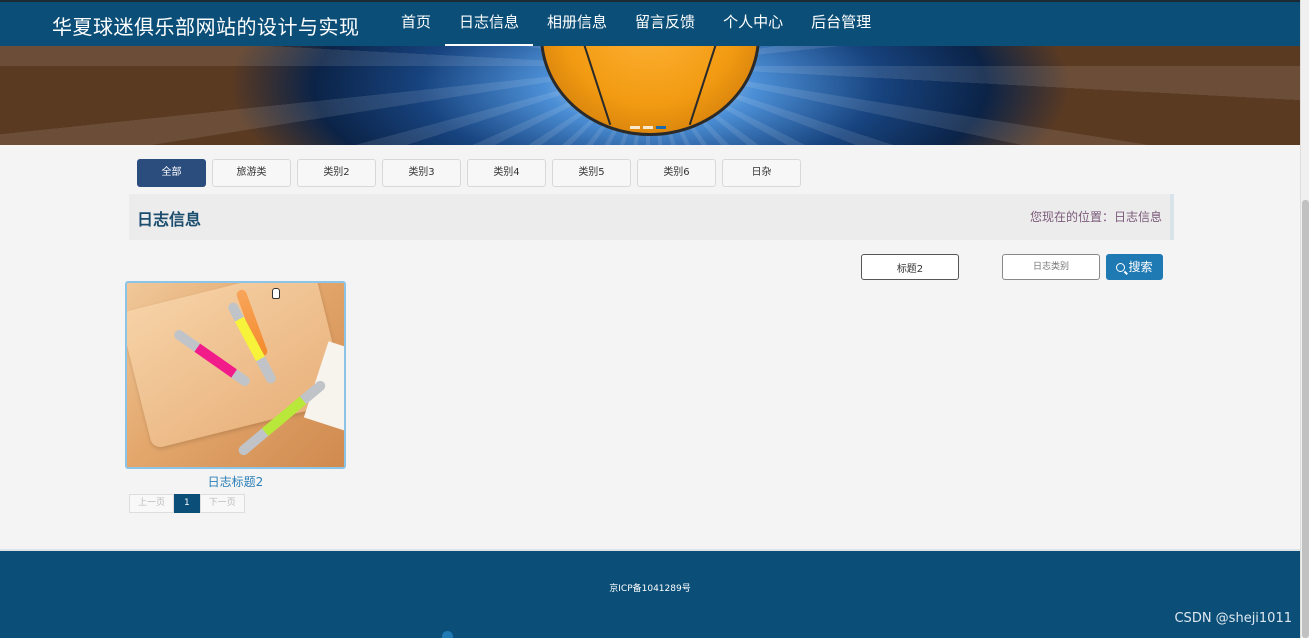  I want to click on footer: 京ICP备1041289号, so click(650, 593).